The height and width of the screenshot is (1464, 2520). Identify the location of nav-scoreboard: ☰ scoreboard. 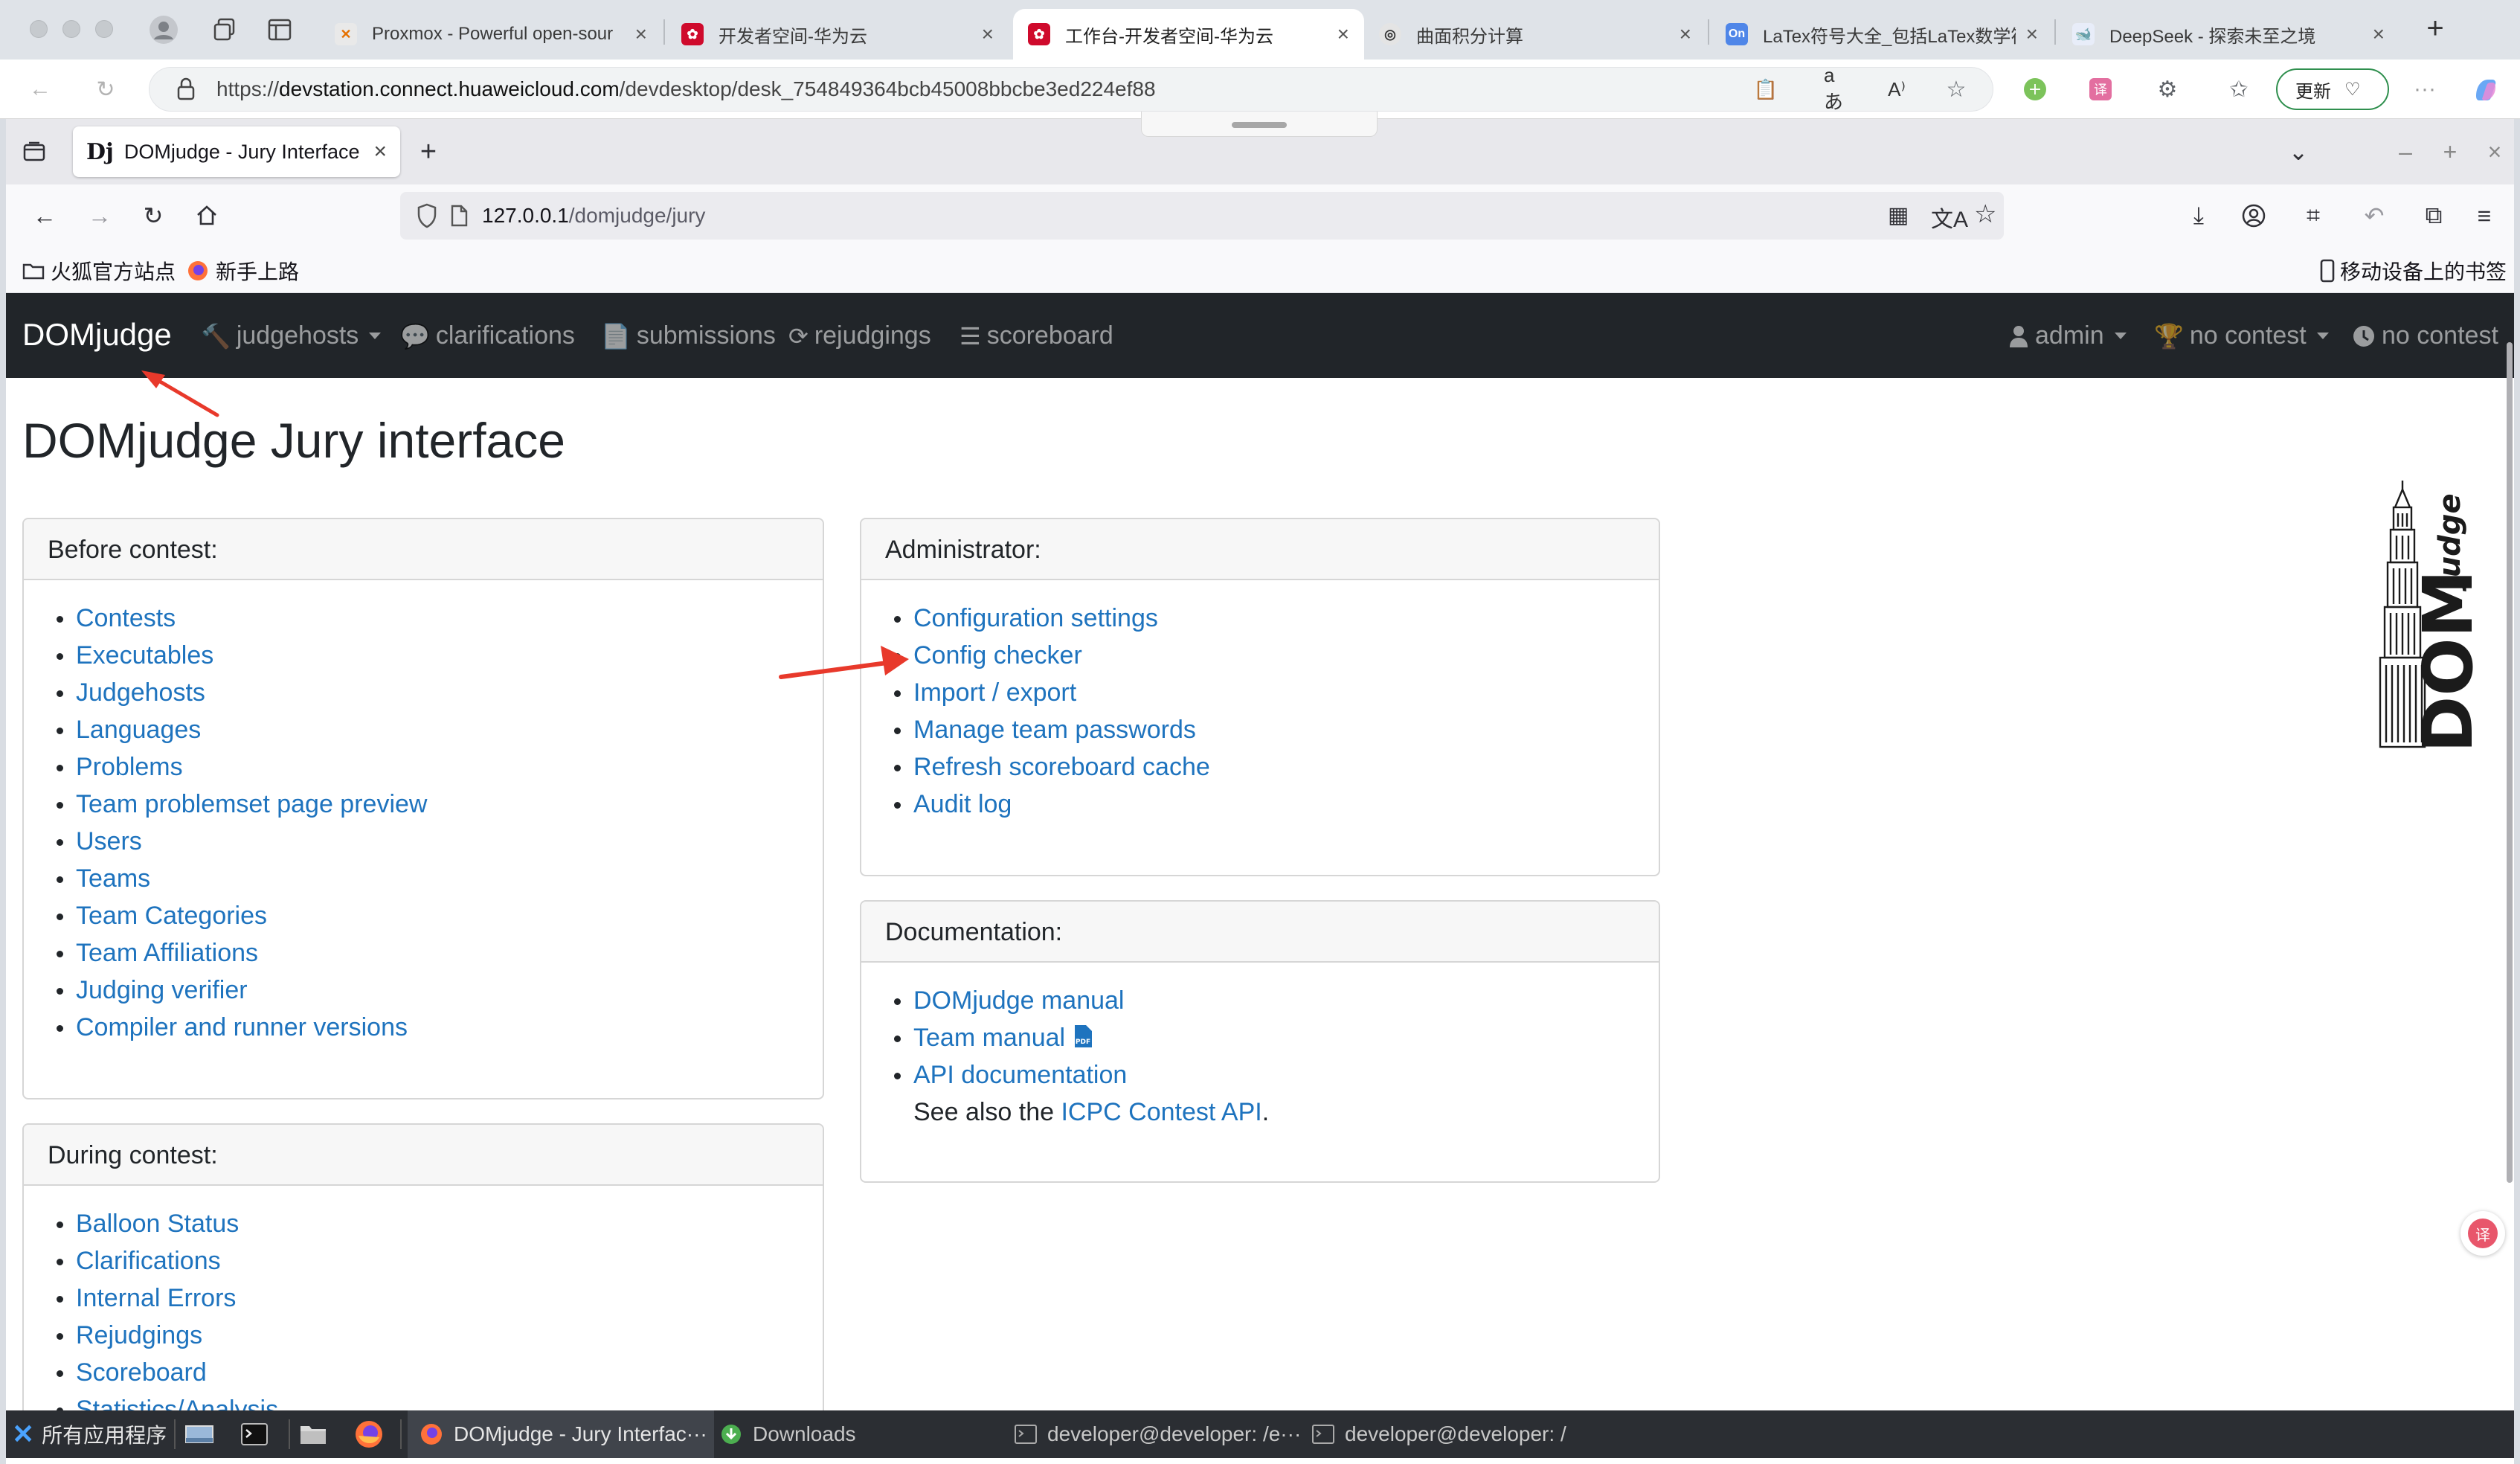
(1036, 335).